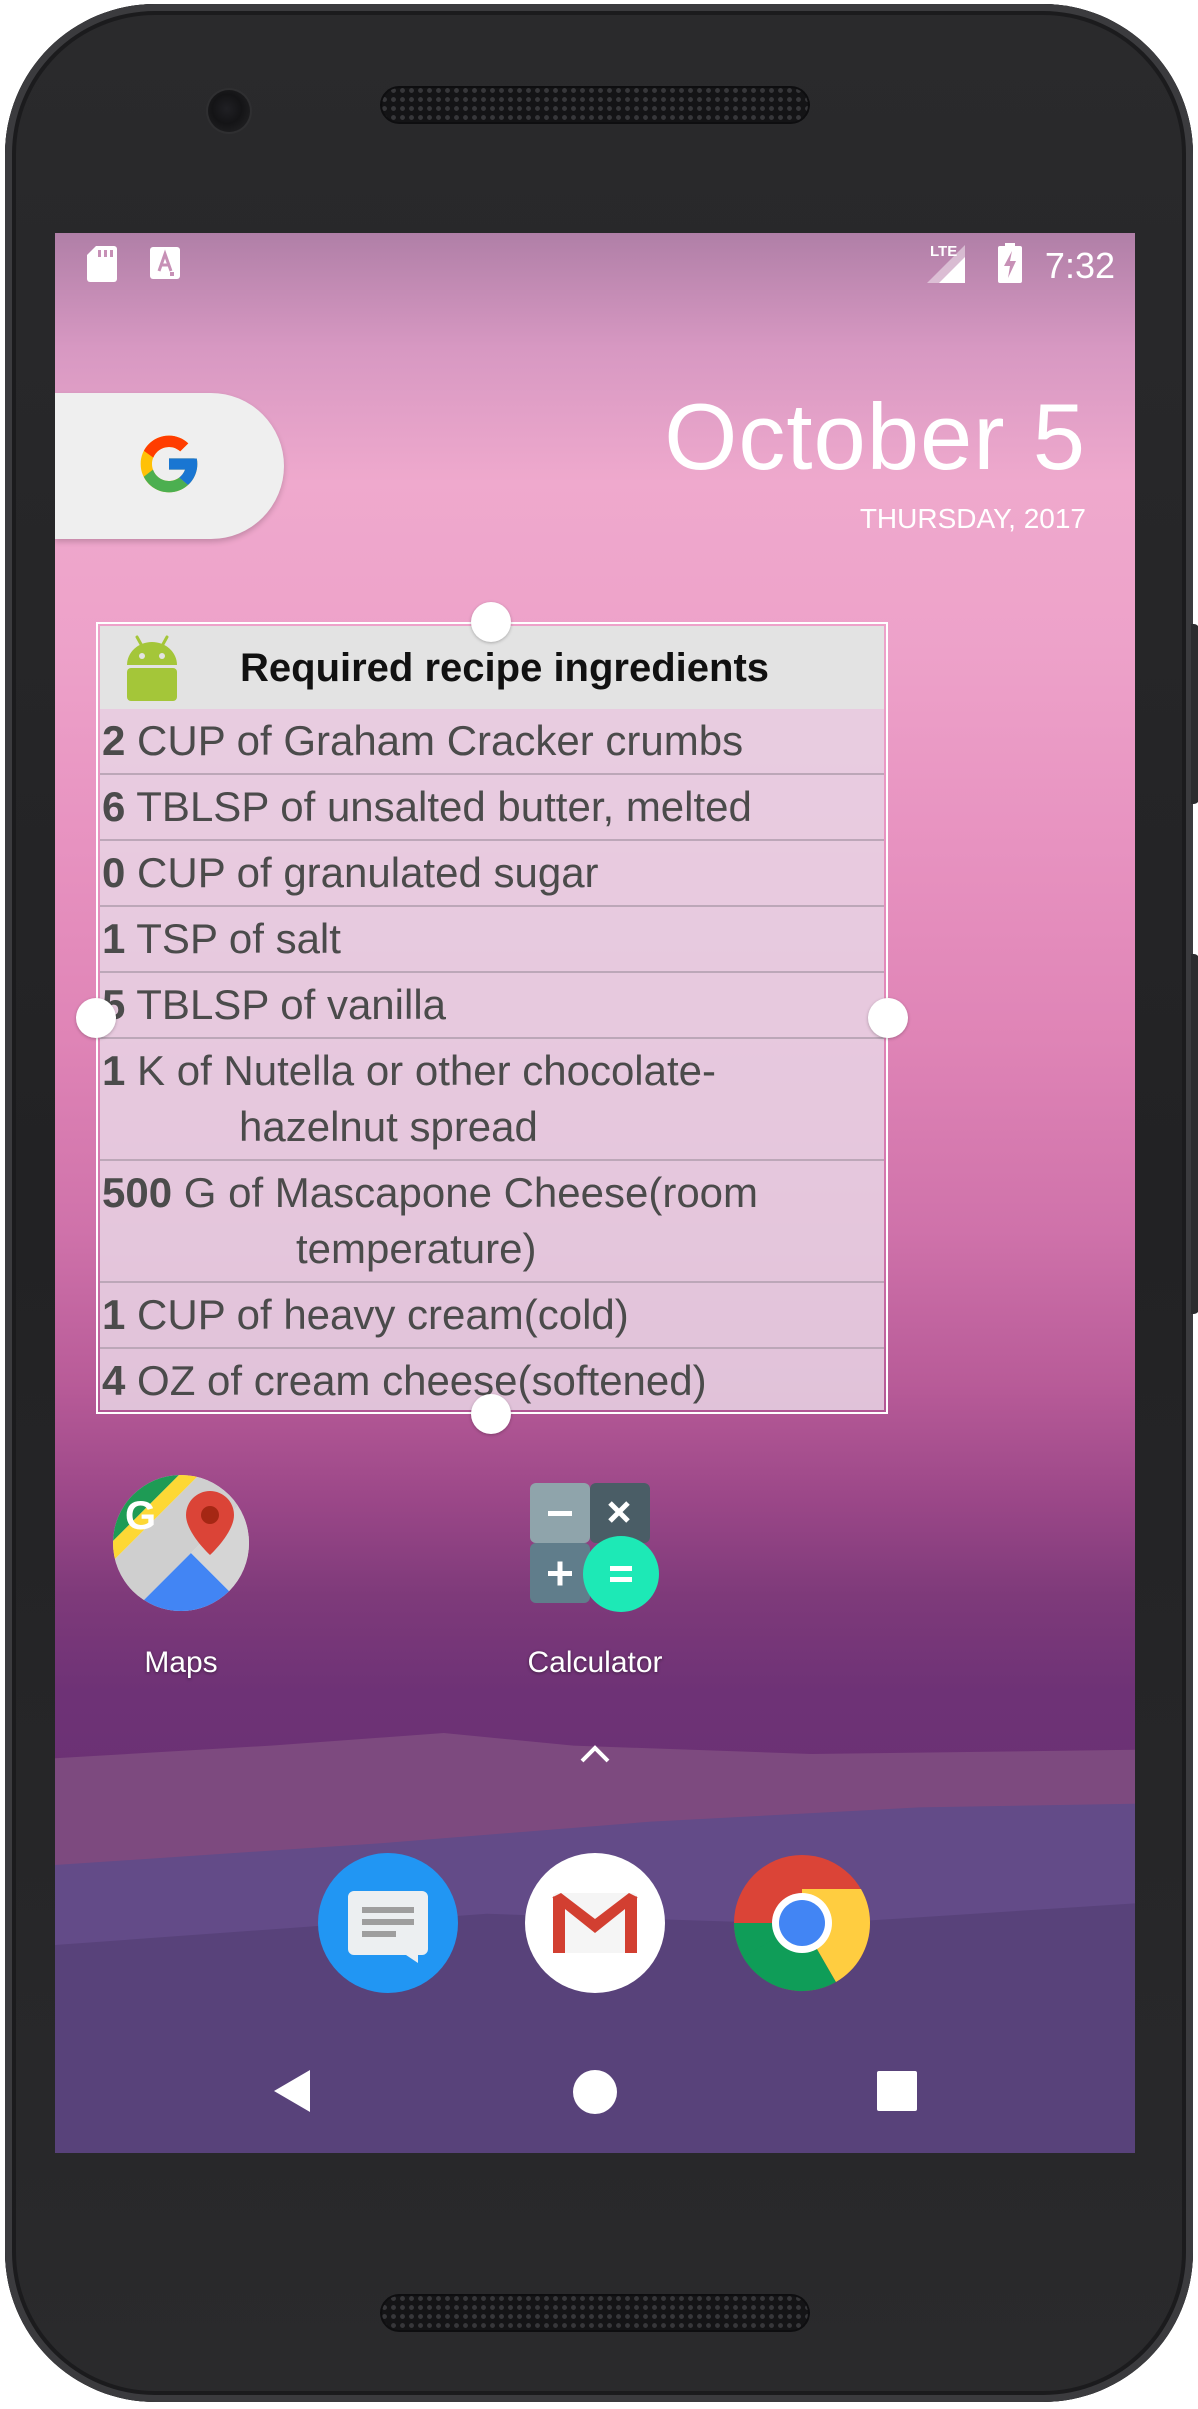 The image size is (1198, 2409). Describe the element at coordinates (595, 2313) in the screenshot. I see `bottom-speaker` at that location.